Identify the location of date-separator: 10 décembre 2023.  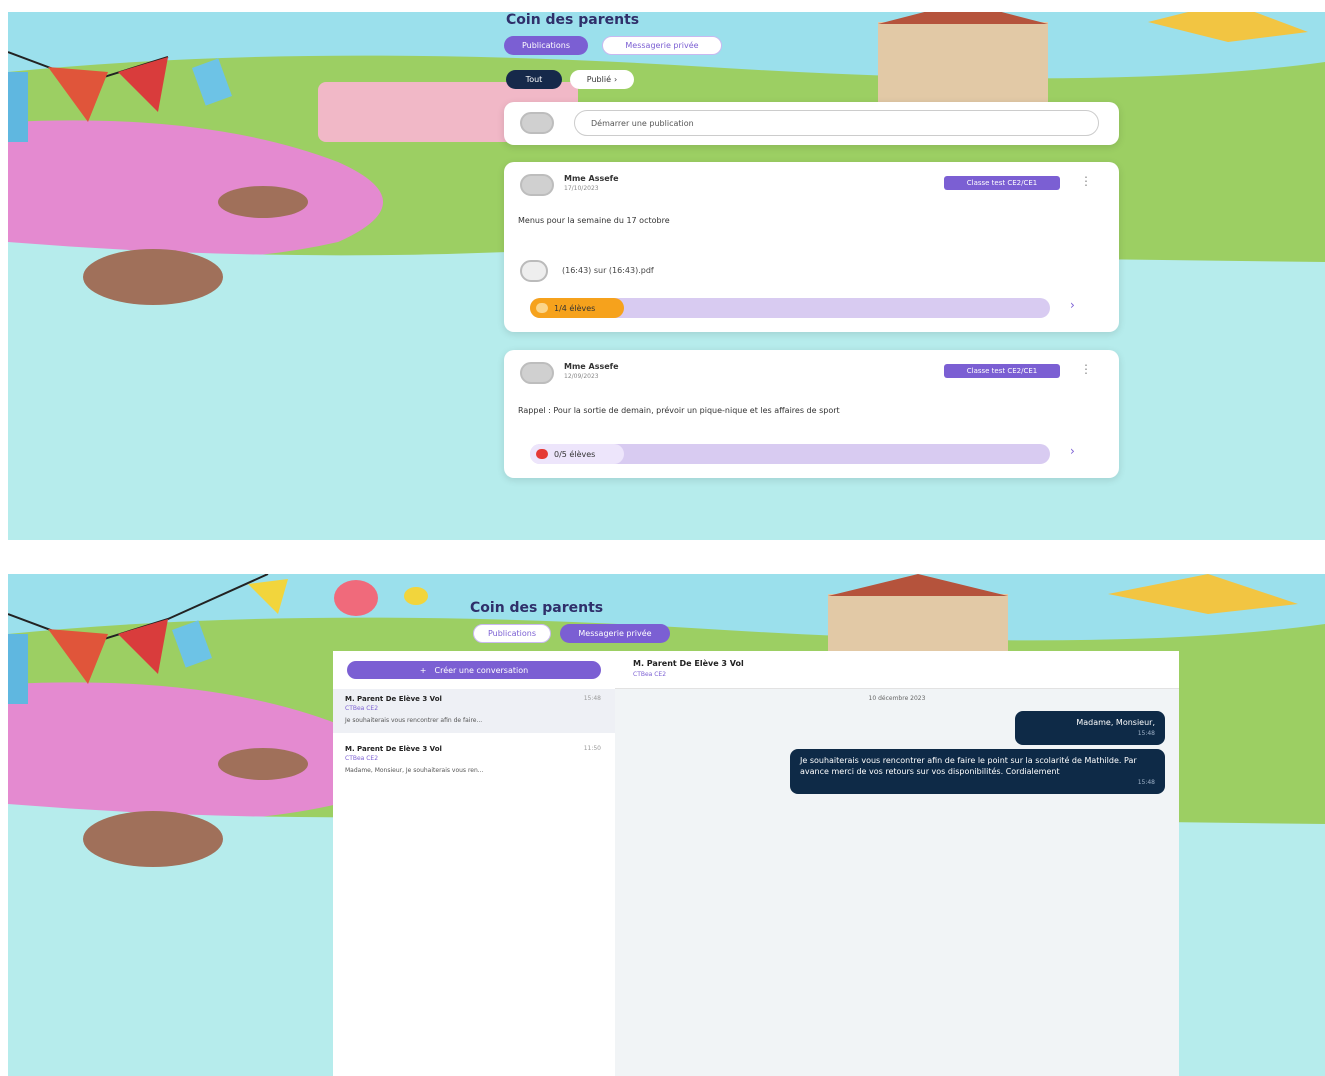
(897, 698).